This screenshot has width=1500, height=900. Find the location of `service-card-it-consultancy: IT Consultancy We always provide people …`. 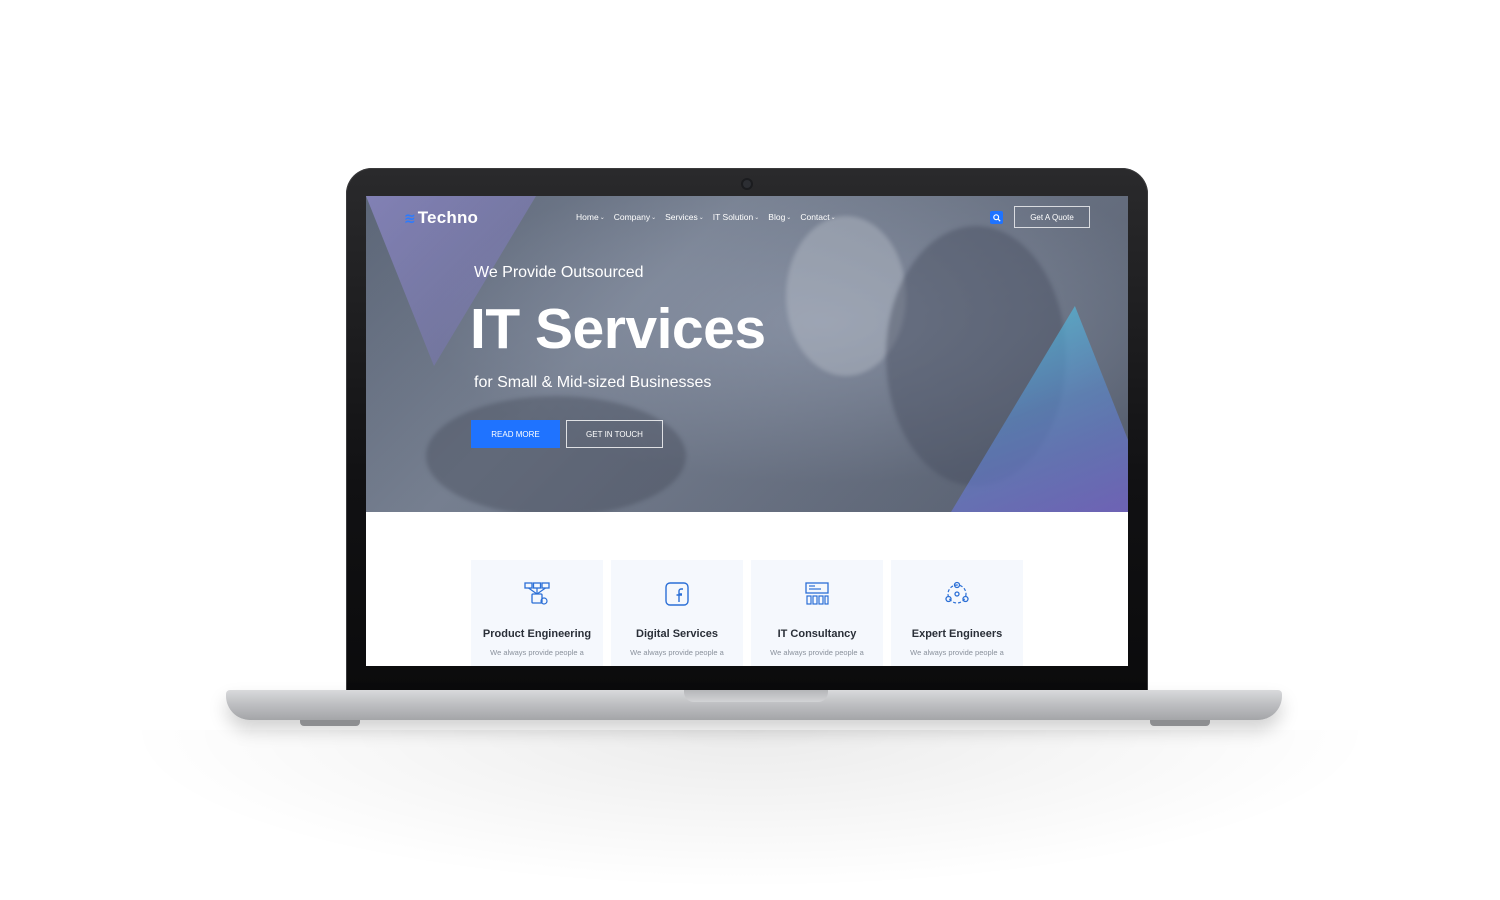

service-card-it-consultancy: IT Consultancy We always provide people … is located at coordinates (817, 613).